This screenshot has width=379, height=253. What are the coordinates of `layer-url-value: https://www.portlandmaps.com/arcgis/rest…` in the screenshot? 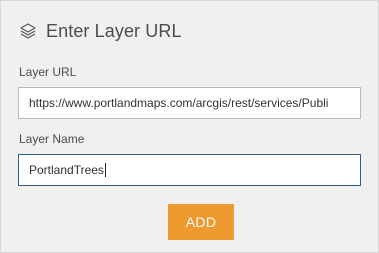 It's located at (179, 103).